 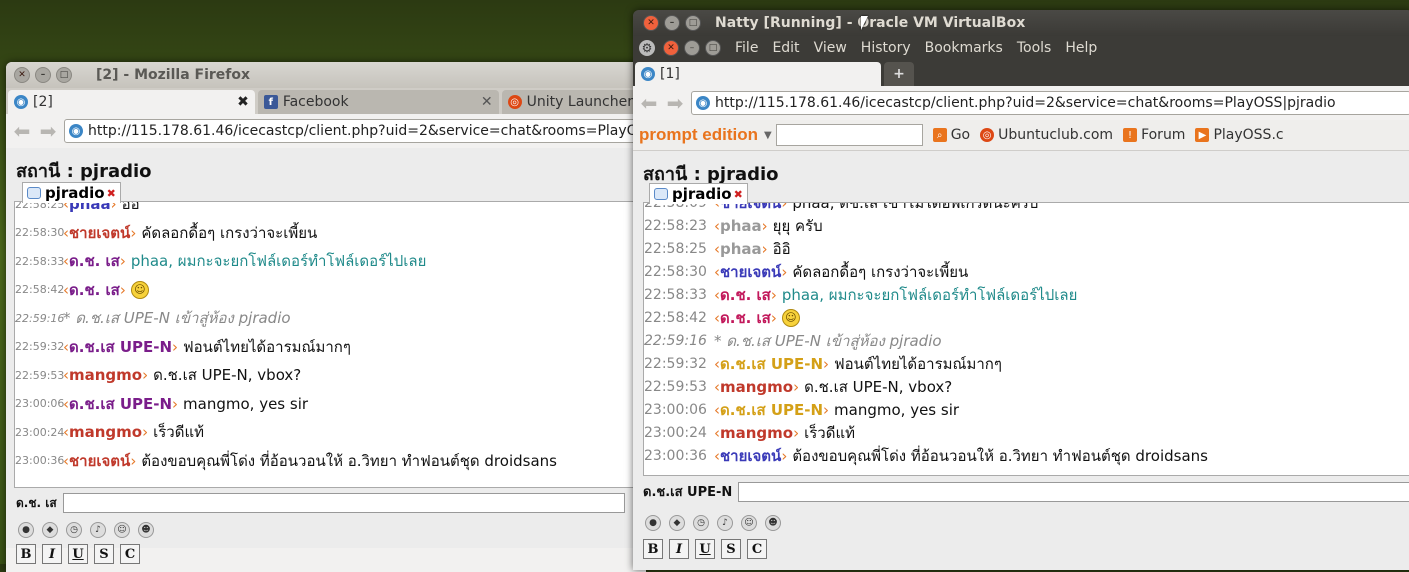 What do you see at coordinates (1026, 225) in the screenshot?
I see `chat-message: 22:58:23 ‹phaa› ยุยุ ครับ` at bounding box center [1026, 225].